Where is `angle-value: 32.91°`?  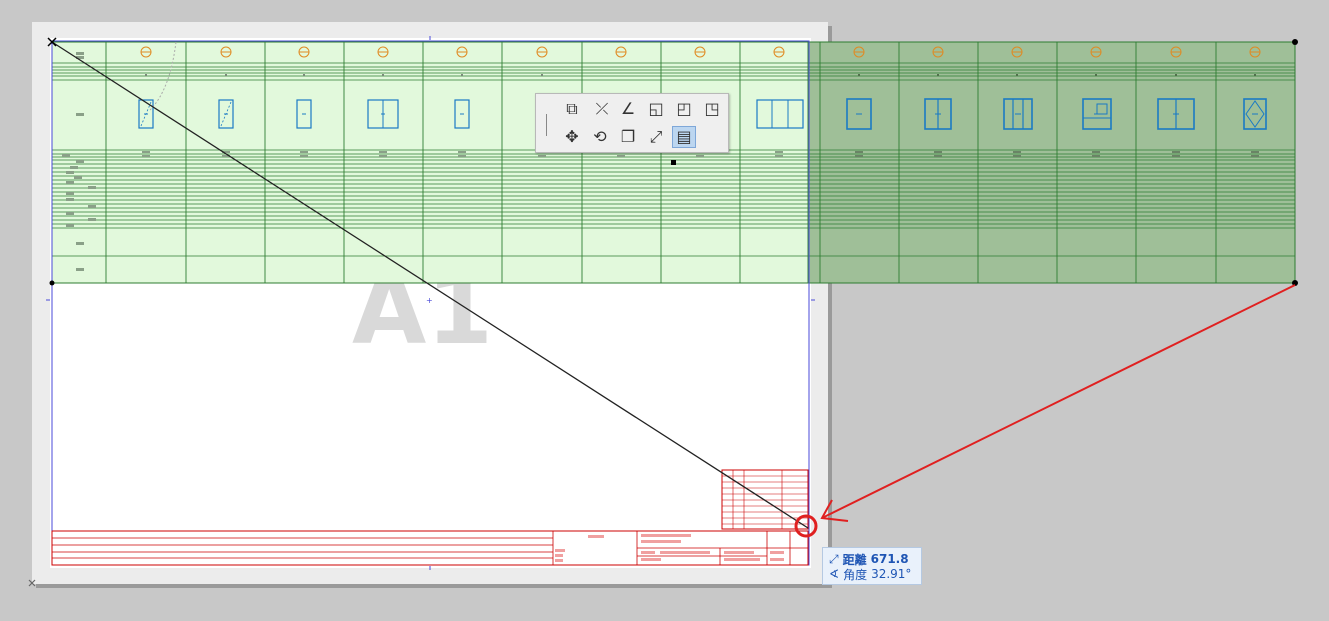
angle-value: 32.91° is located at coordinates (891, 574).